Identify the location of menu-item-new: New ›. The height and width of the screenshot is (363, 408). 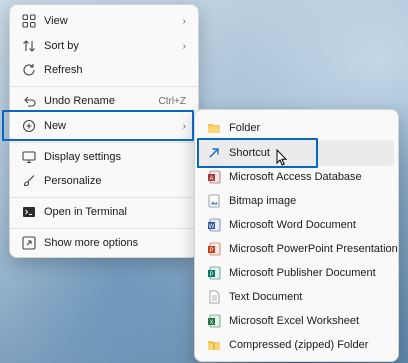
(104, 126).